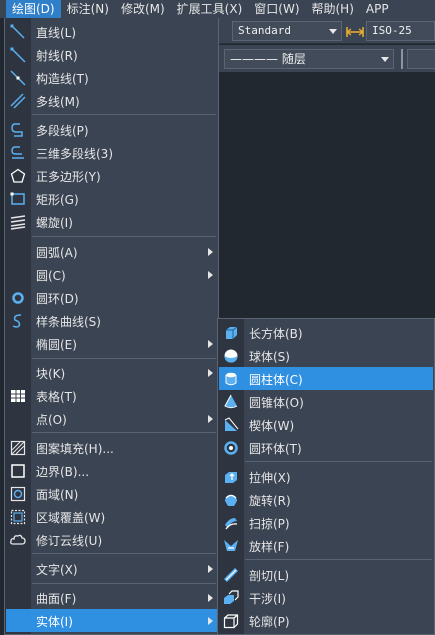 This screenshot has width=435, height=635. What do you see at coordinates (111, 620) in the screenshot?
I see `menu-item-solid: 实体(I)` at bounding box center [111, 620].